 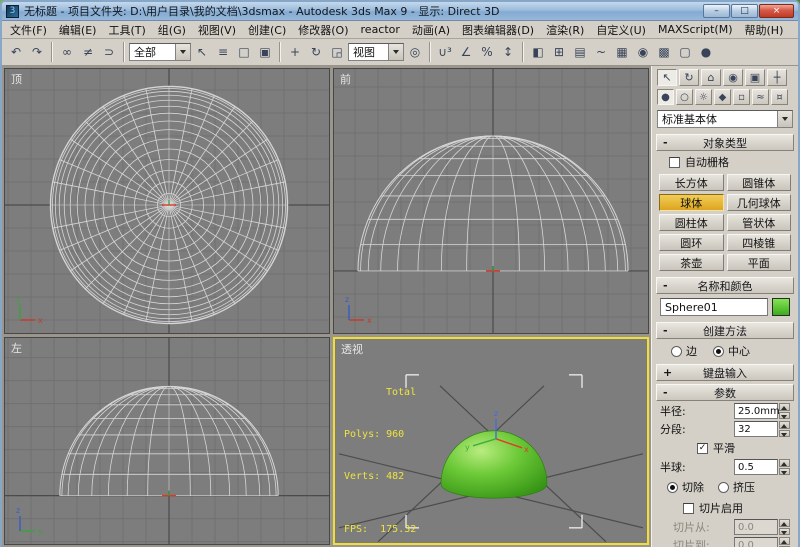 I want to click on smooth-checkbox: ✓, so click(x=702, y=448).